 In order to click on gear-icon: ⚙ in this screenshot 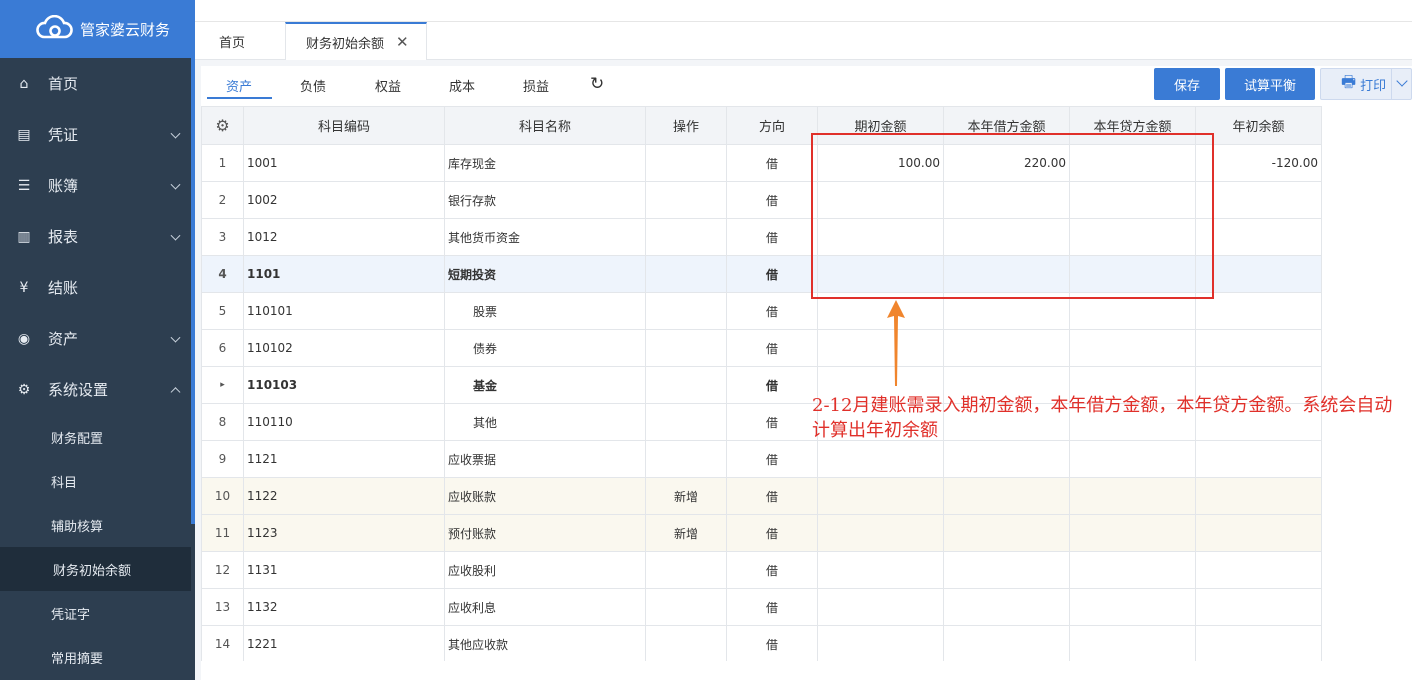, I will do `click(222, 125)`.